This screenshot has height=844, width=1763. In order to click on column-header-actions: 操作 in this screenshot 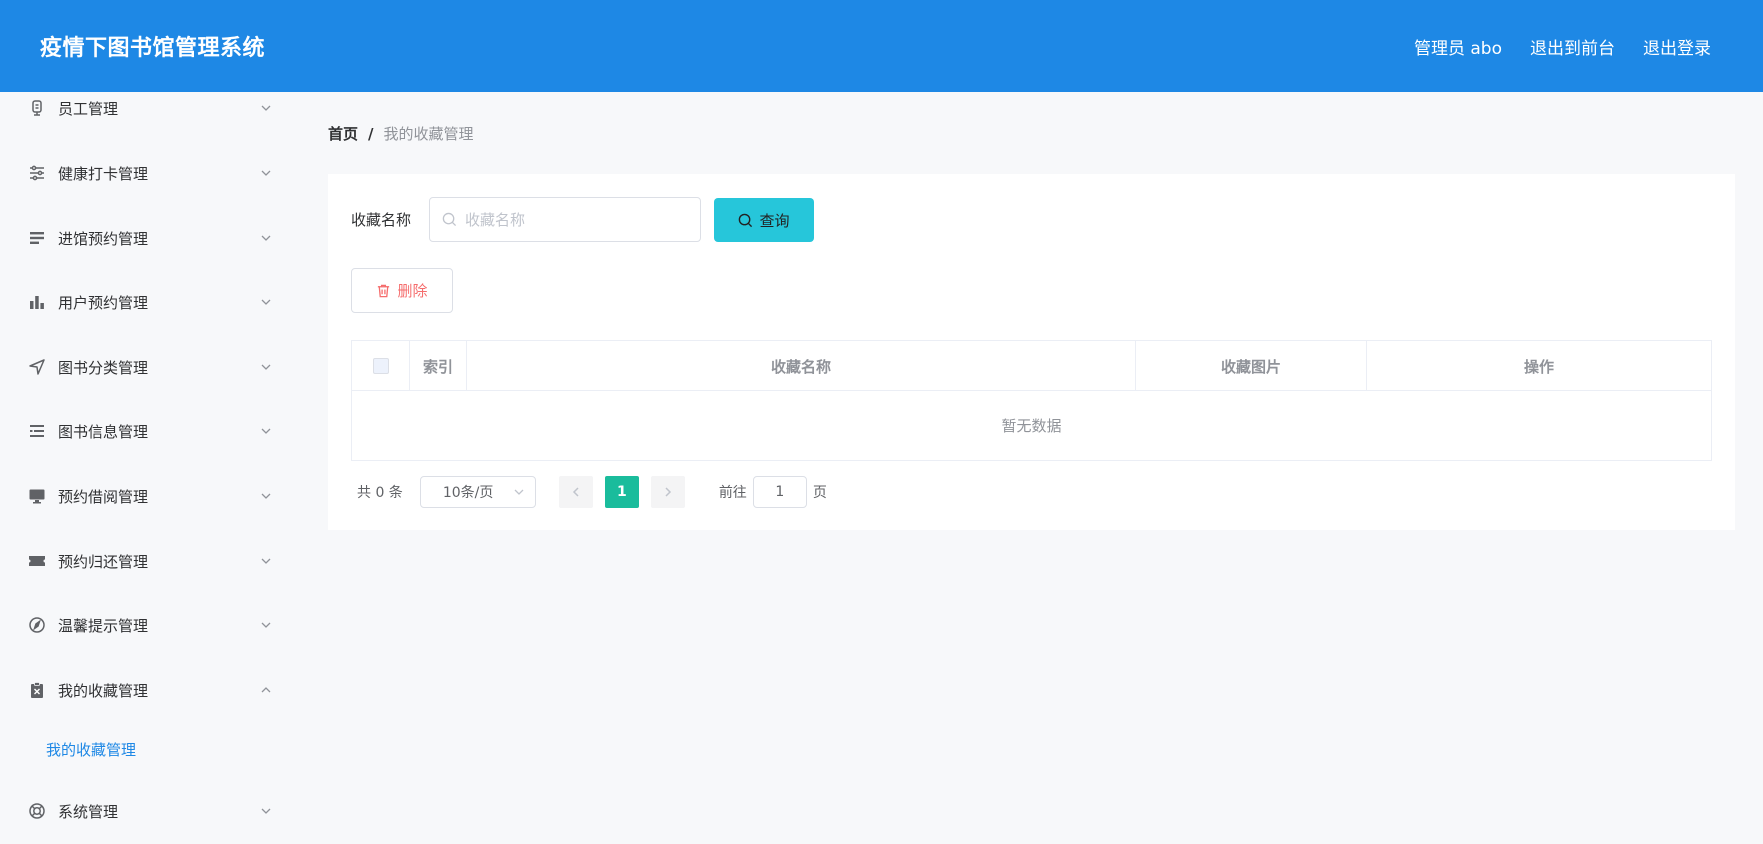, I will do `click(1538, 366)`.